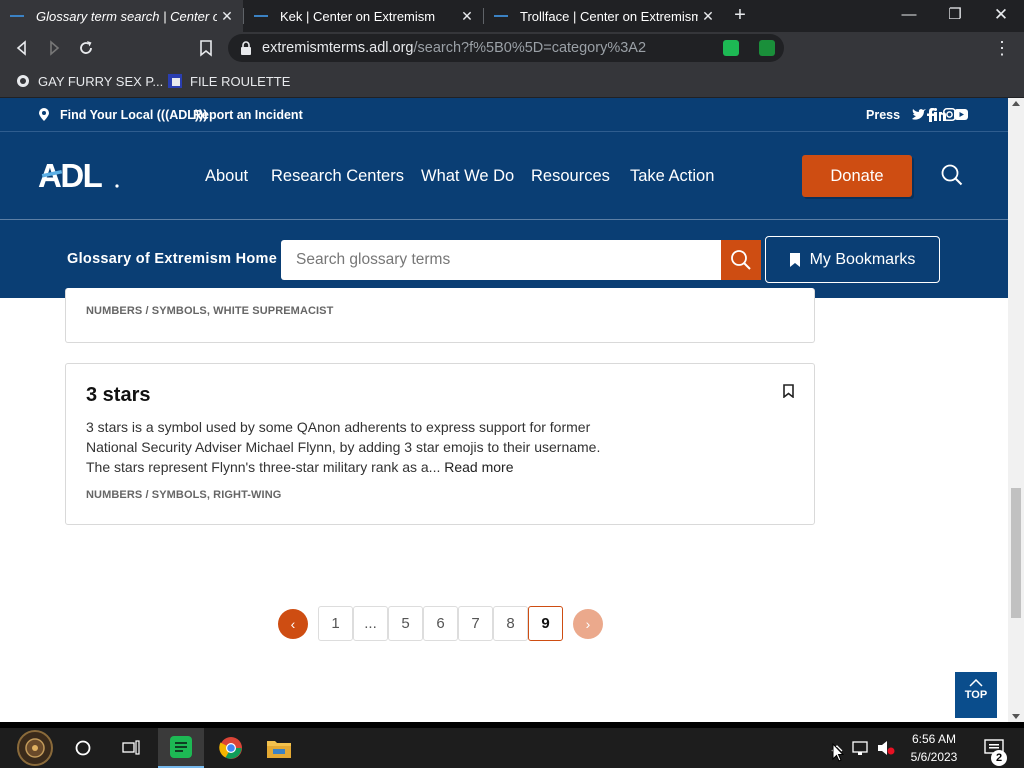  Describe the element at coordinates (672, 176) in the screenshot. I see `nav-take-action: Take Action` at that location.